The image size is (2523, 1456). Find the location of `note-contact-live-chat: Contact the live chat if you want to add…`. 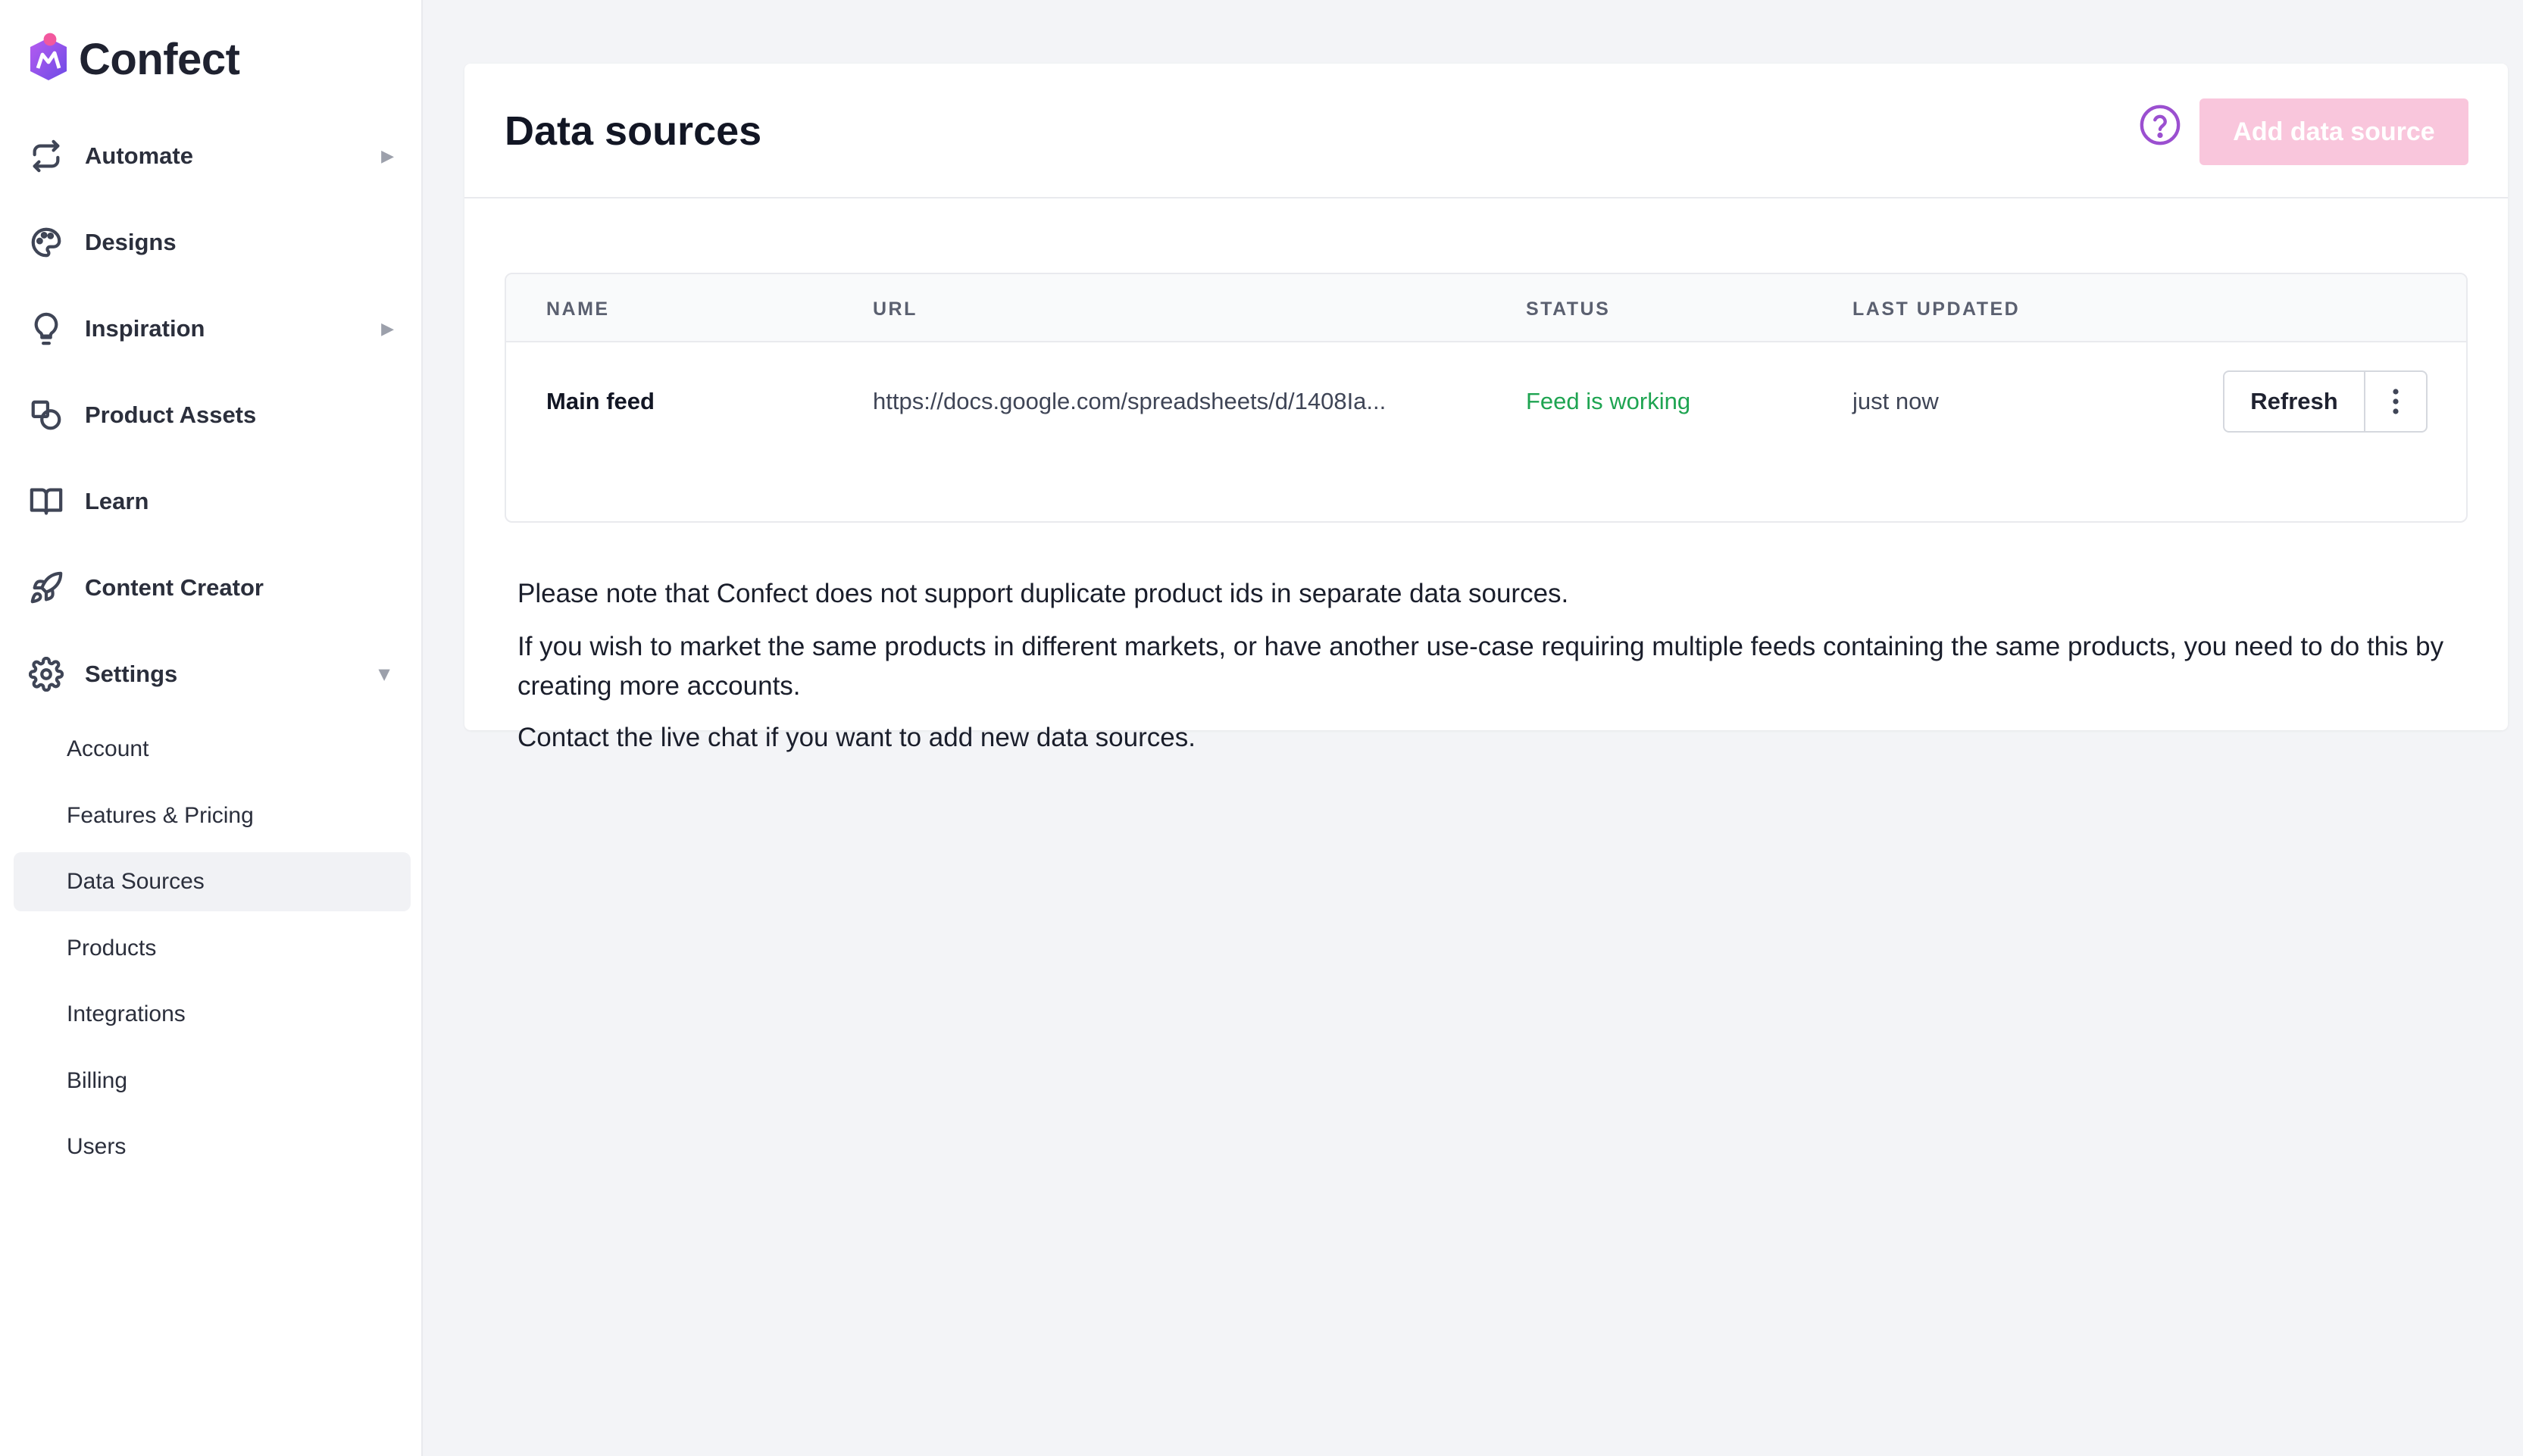

note-contact-live-chat: Contact the live chat if you want to add… is located at coordinates (856, 737).